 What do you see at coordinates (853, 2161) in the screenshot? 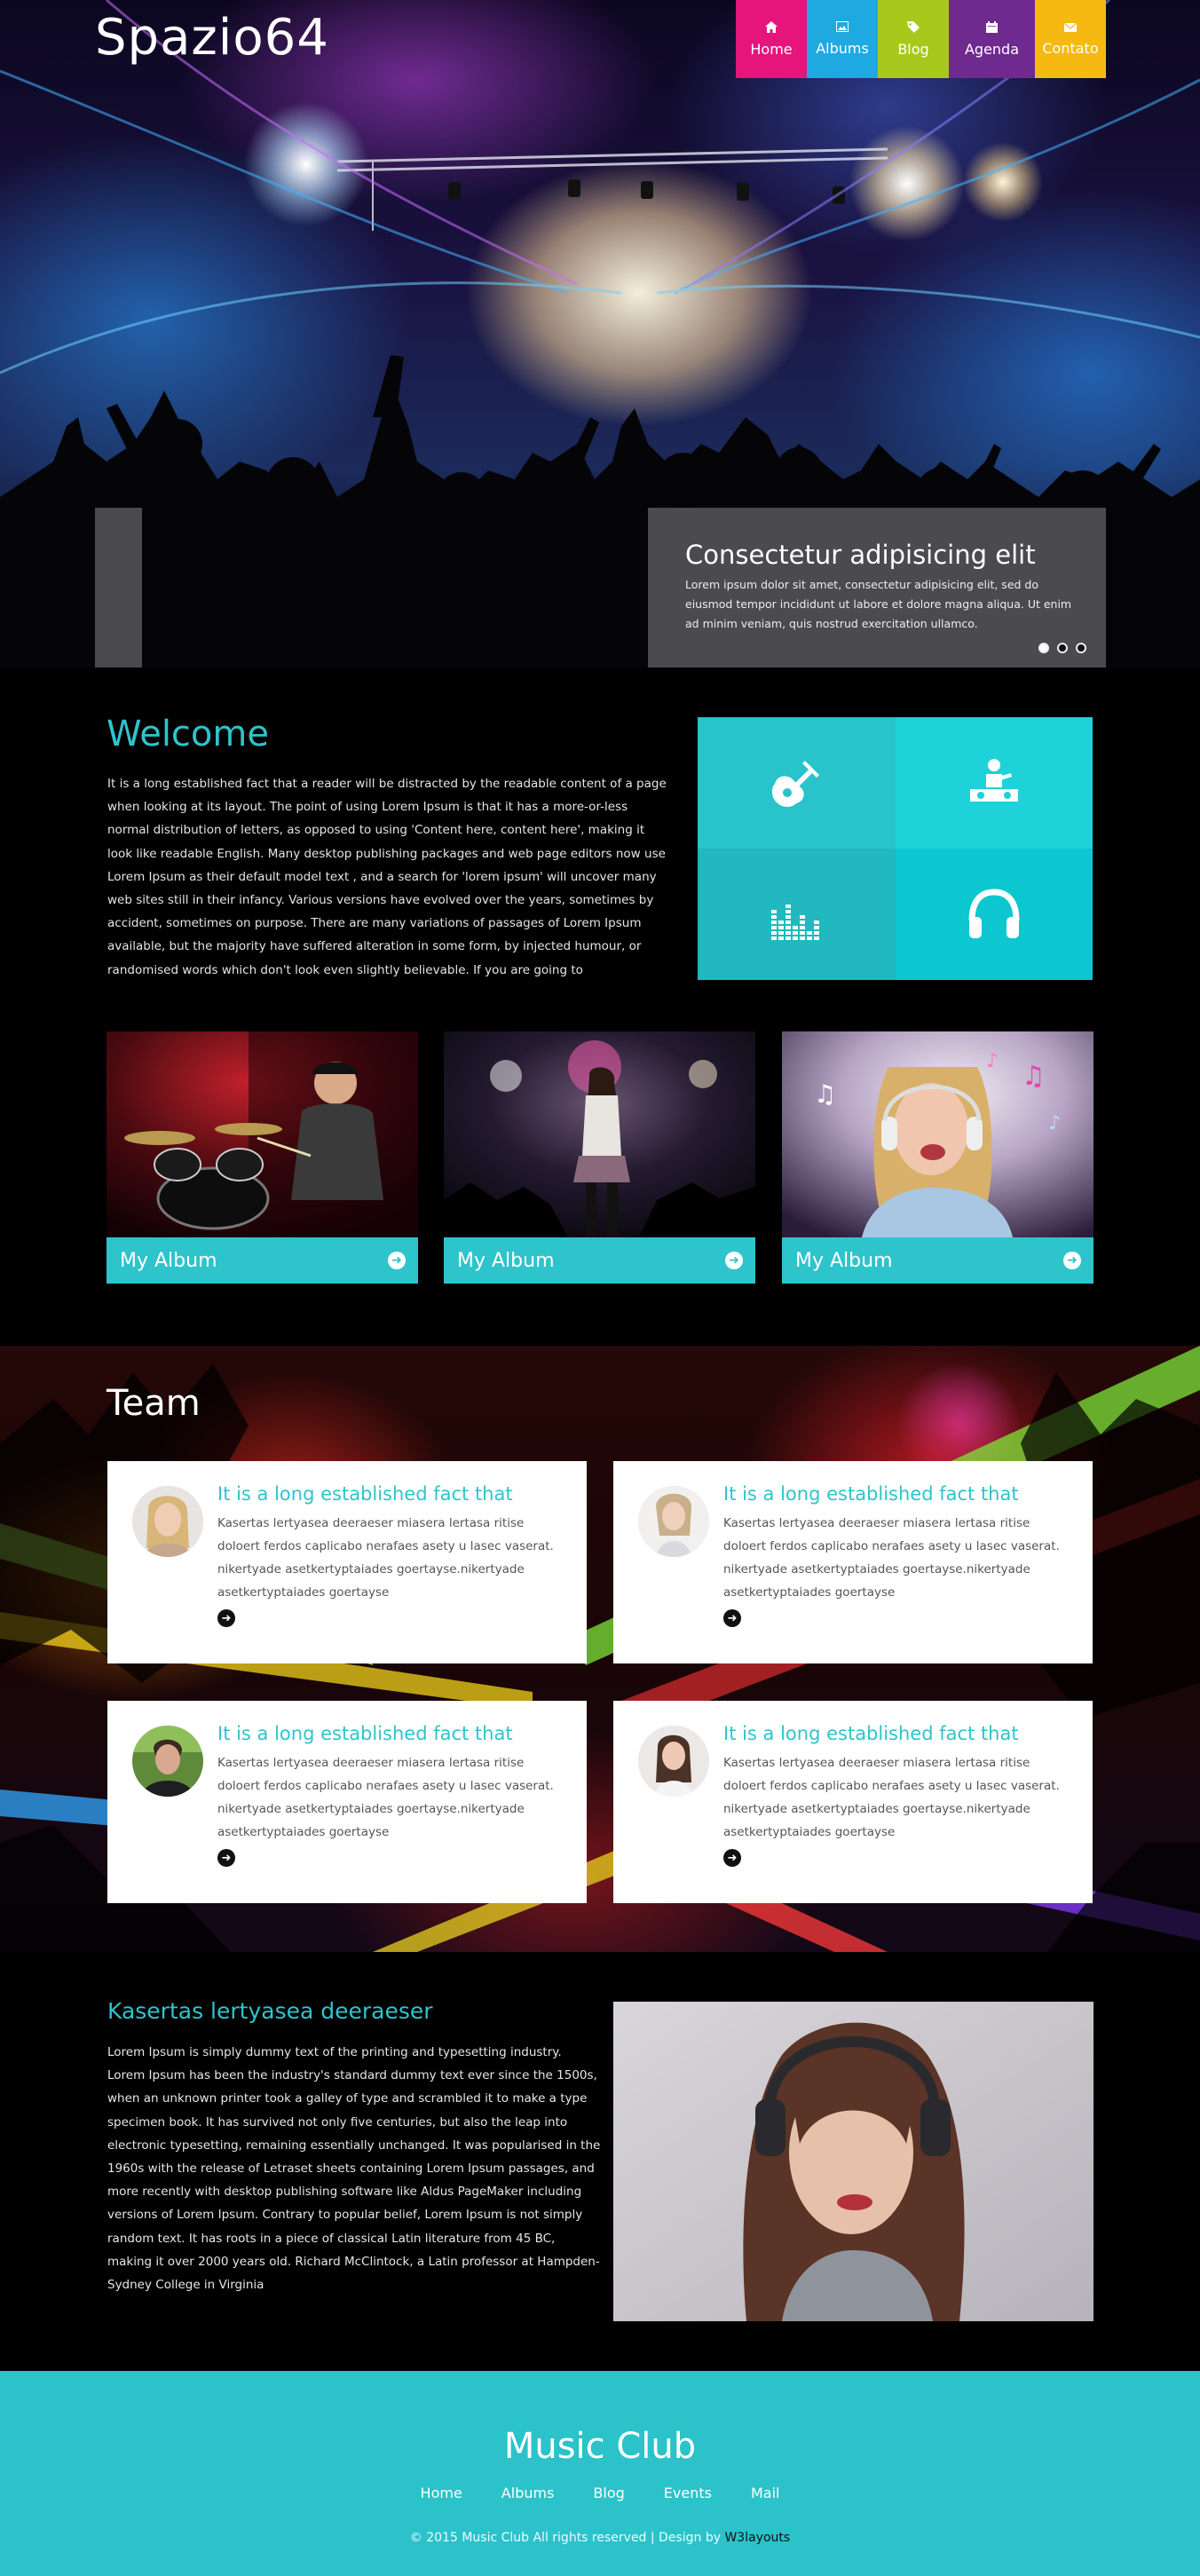
I see `about-photo-headphones-woman` at bounding box center [853, 2161].